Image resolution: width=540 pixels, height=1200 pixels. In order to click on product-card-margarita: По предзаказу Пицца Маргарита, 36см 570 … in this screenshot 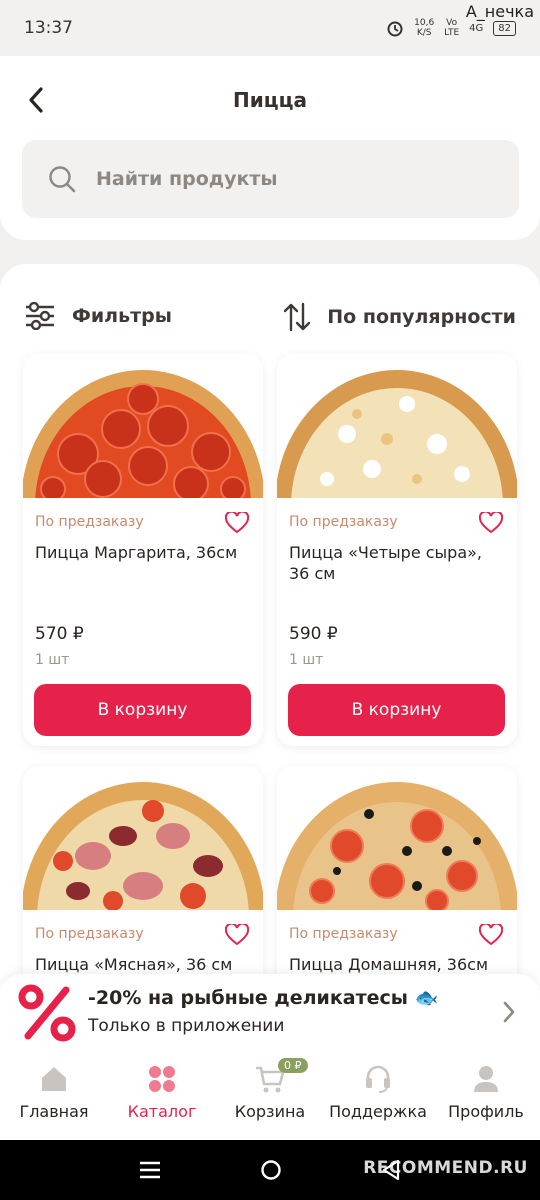, I will do `click(143, 550)`.